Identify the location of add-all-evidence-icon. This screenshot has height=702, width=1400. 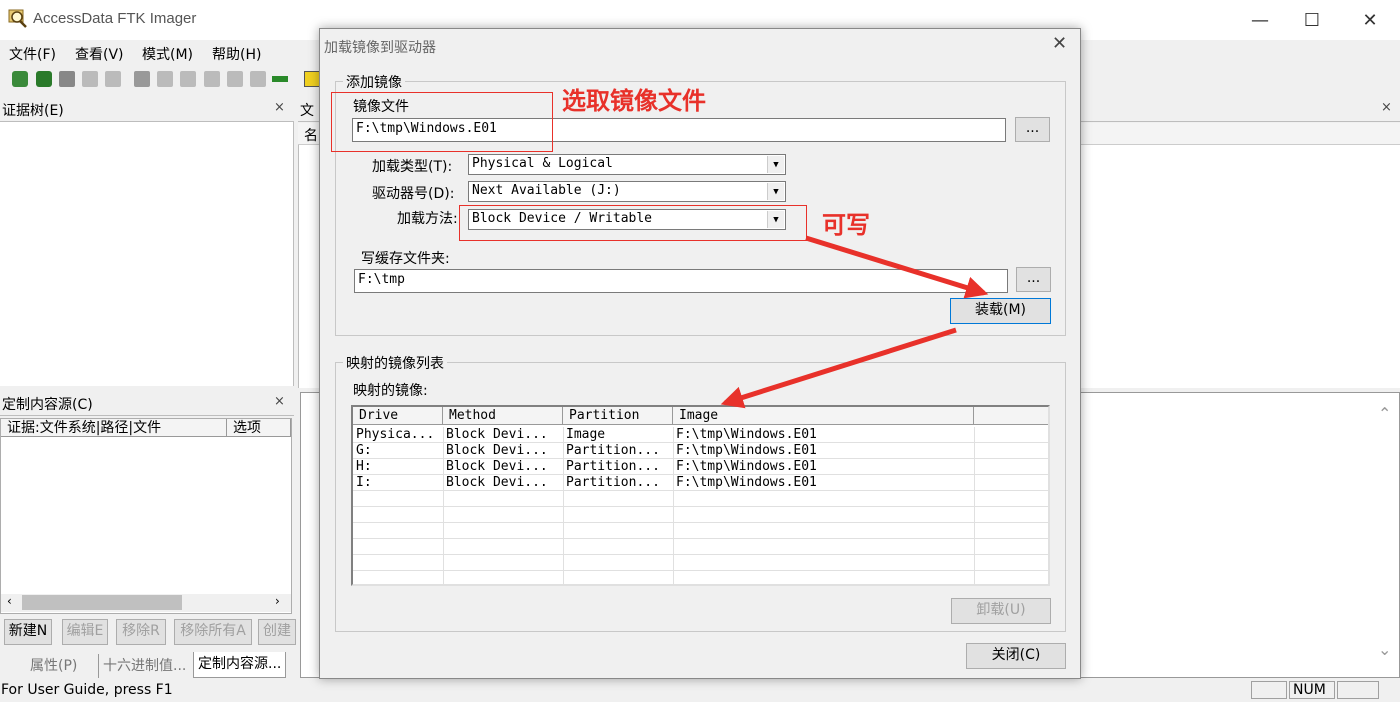
(44, 79).